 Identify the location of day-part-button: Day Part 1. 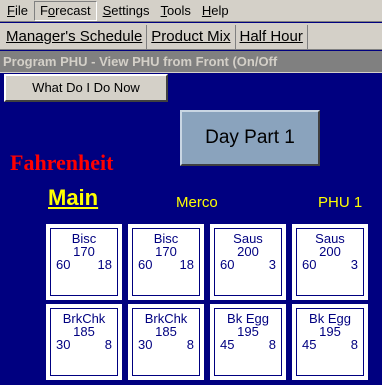
(250, 138).